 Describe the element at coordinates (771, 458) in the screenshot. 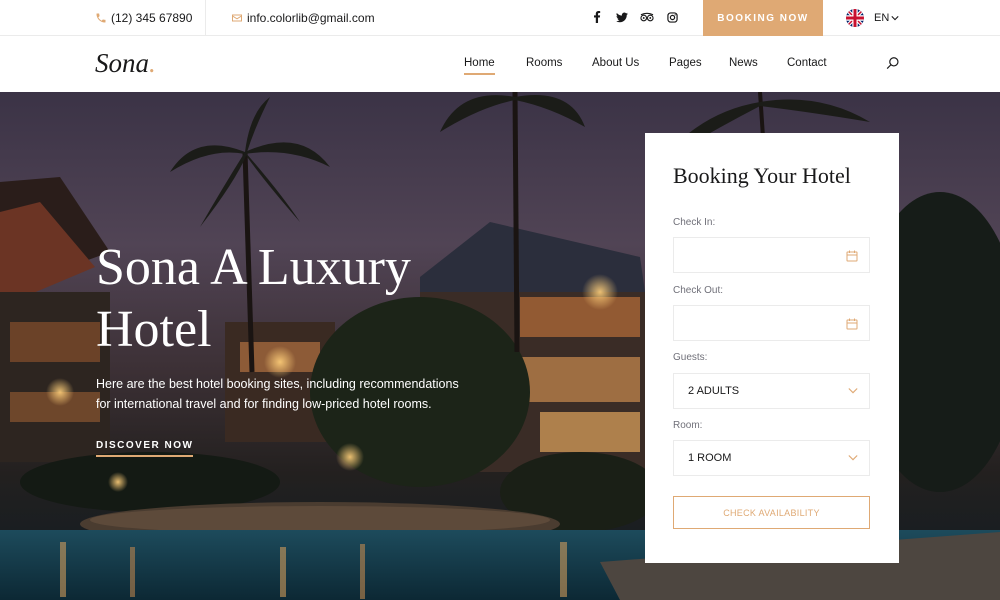

I see `room-select: 1 ROOM` at that location.